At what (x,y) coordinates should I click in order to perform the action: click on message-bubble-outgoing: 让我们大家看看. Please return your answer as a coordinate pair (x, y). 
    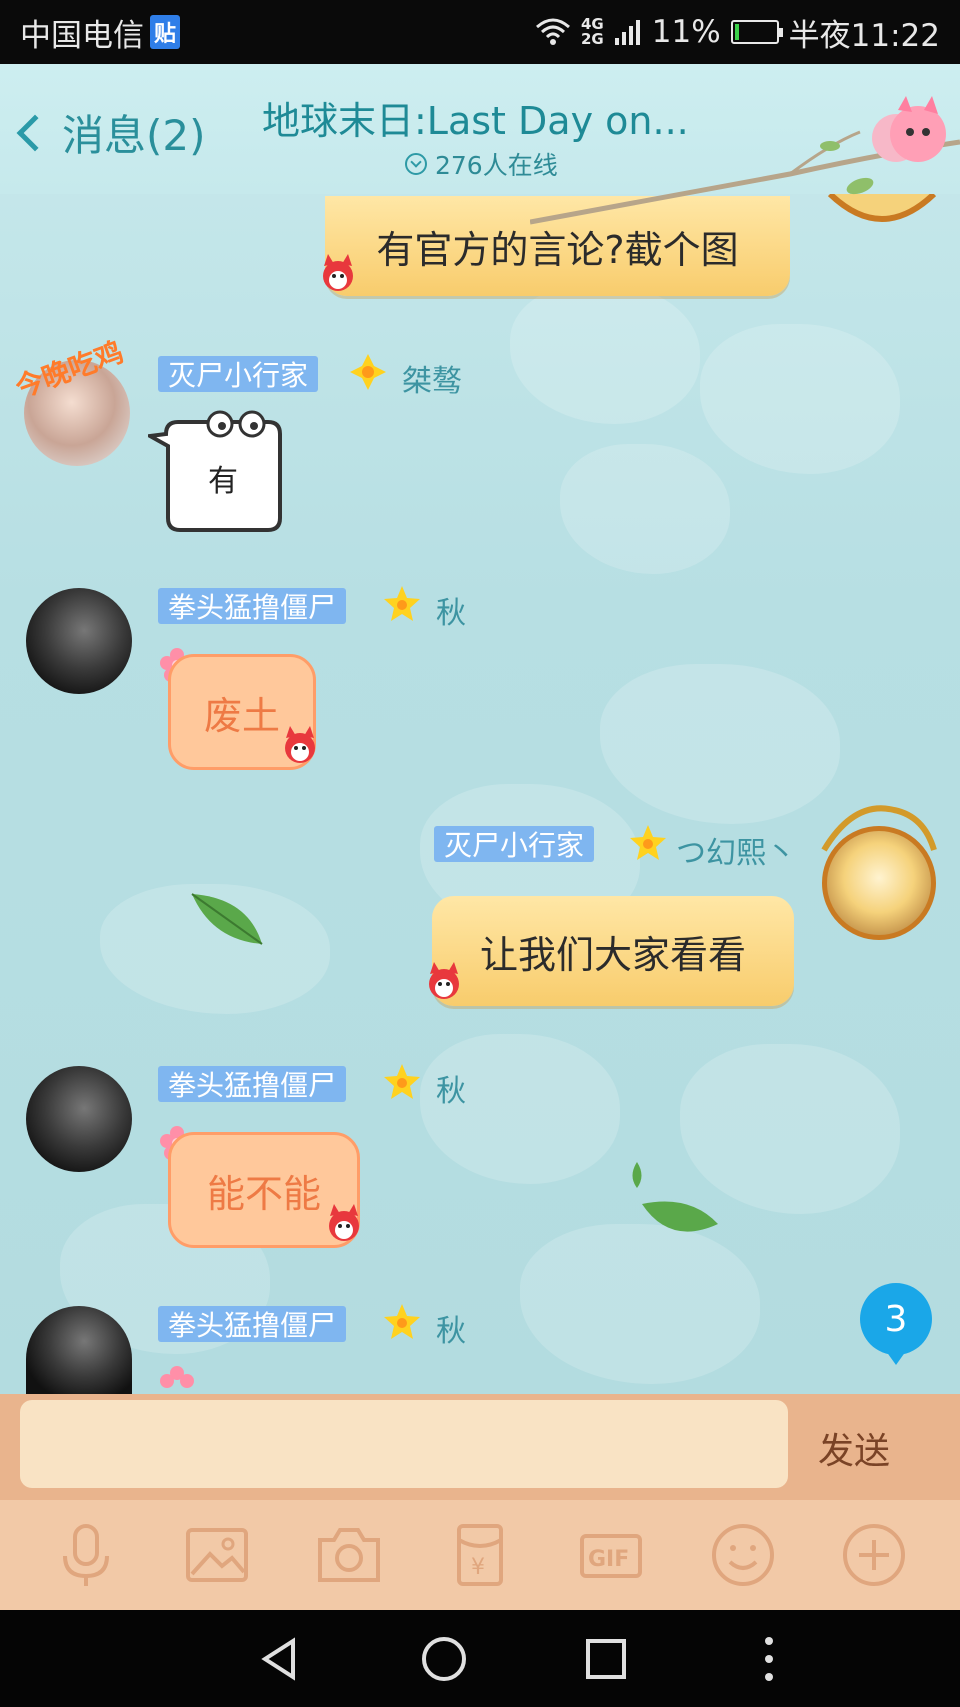
    Looking at the image, I should click on (613, 951).